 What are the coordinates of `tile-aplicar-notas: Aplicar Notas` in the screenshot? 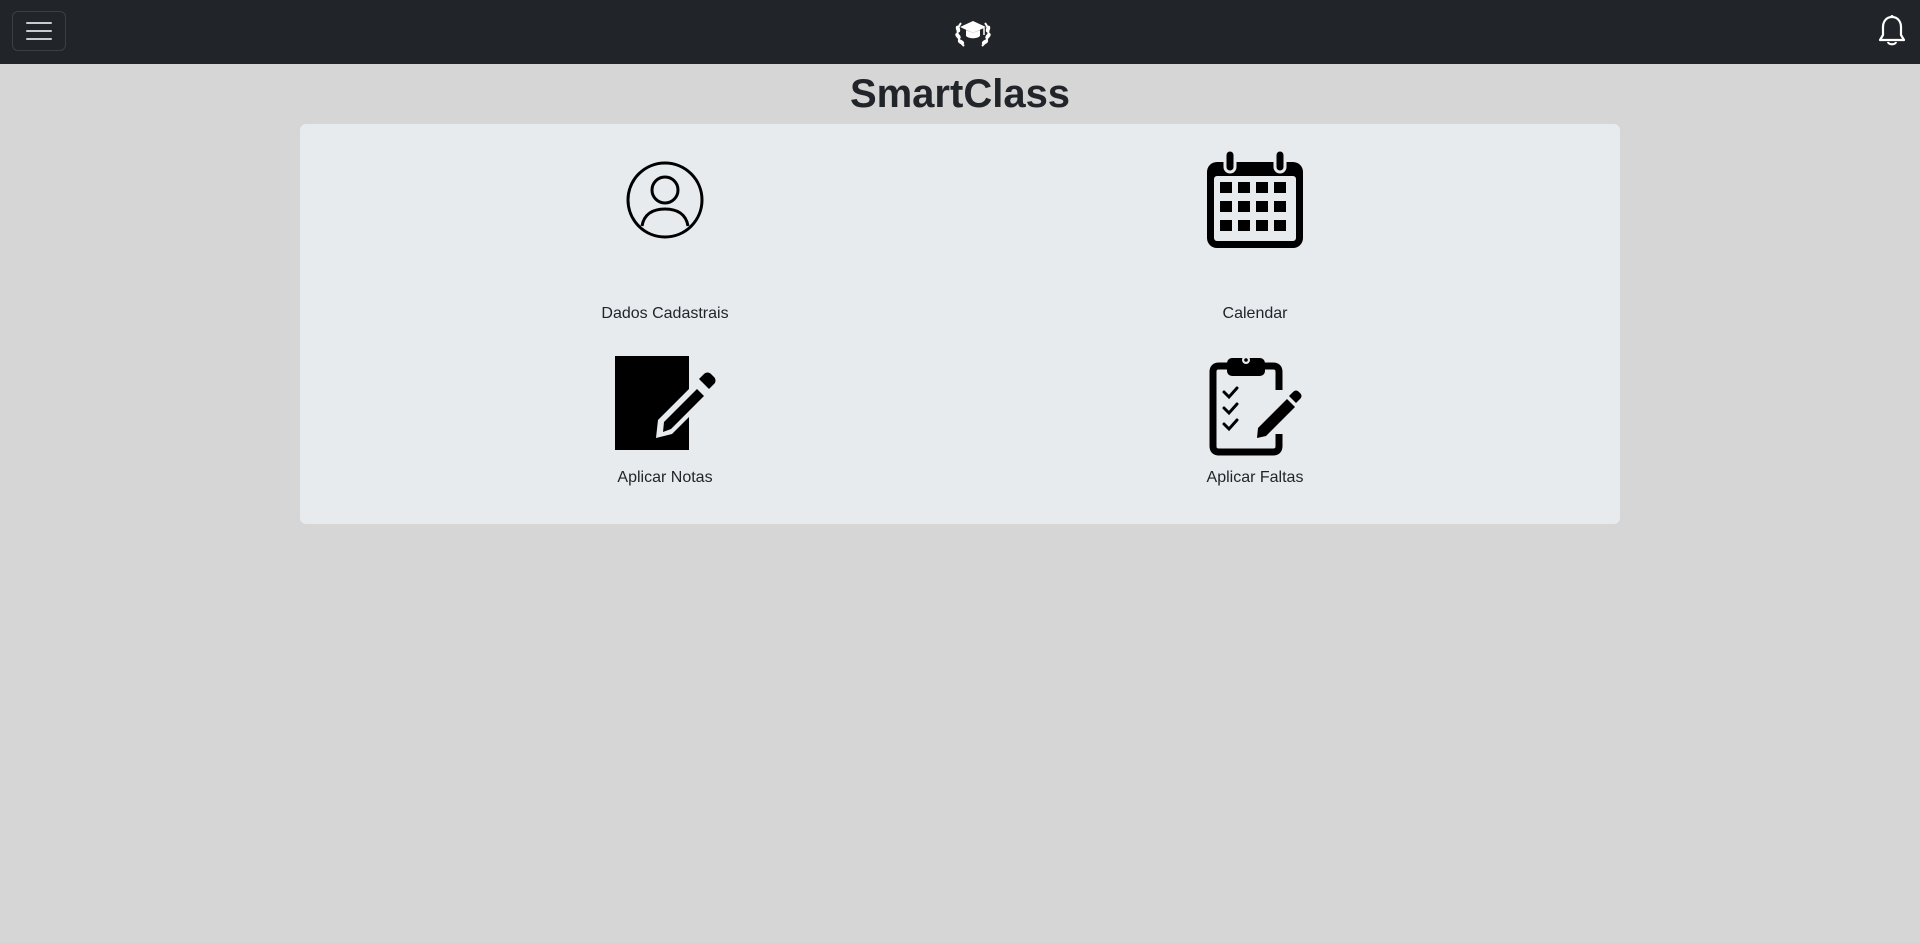 It's located at (665, 444).